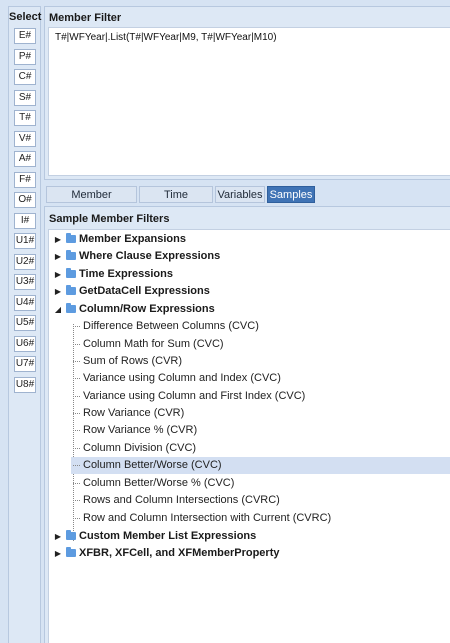 The image size is (450, 643). What do you see at coordinates (260, 500) in the screenshot?
I see `tree-item: Rows and Column Intersections (CVRC)` at bounding box center [260, 500].